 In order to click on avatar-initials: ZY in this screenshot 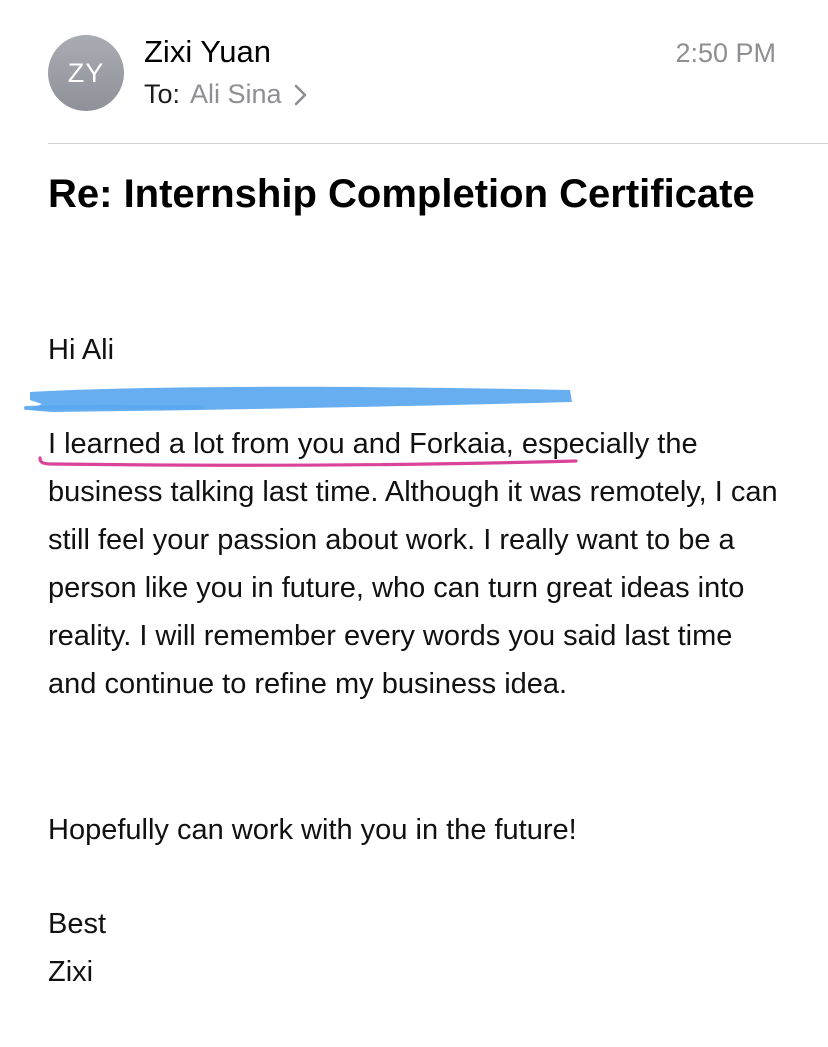, I will do `click(86, 72)`.